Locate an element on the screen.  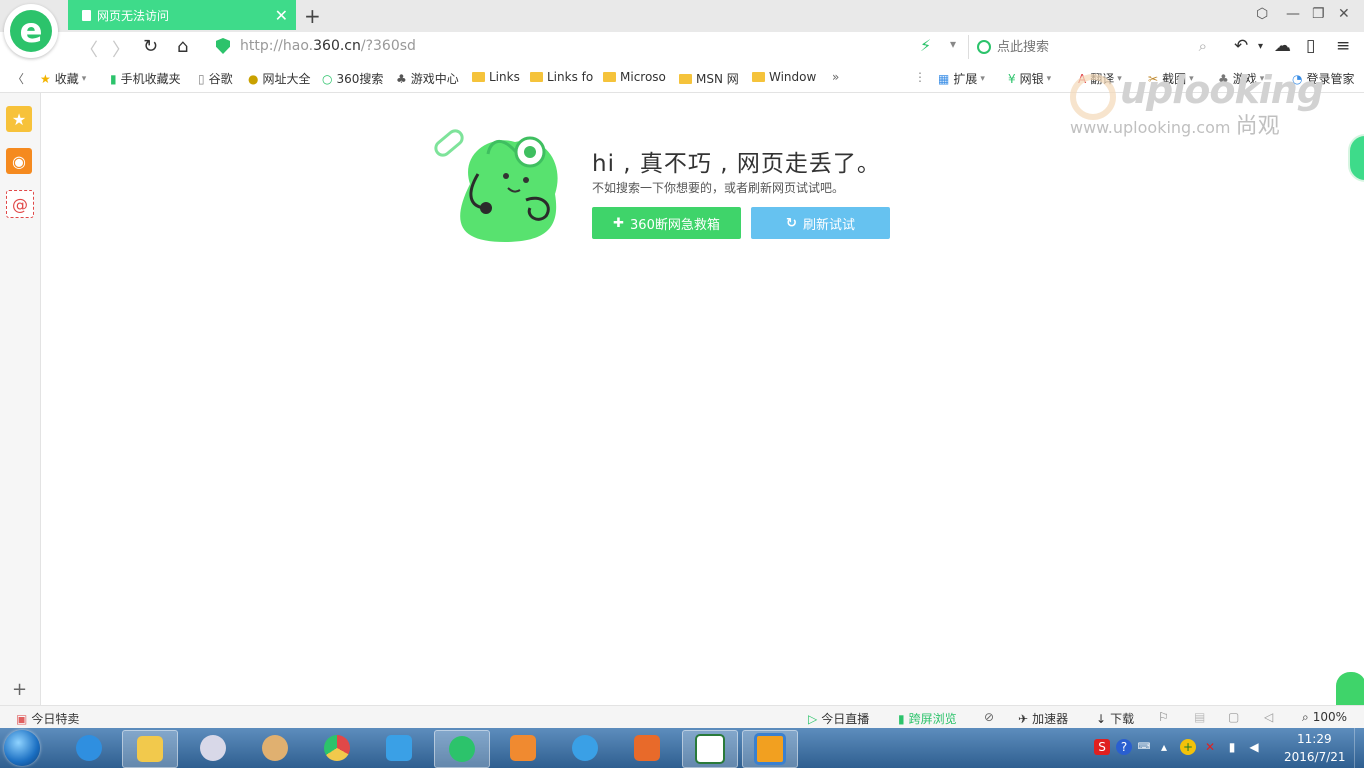
taskbar-camtasia is located at coordinates (710, 749).